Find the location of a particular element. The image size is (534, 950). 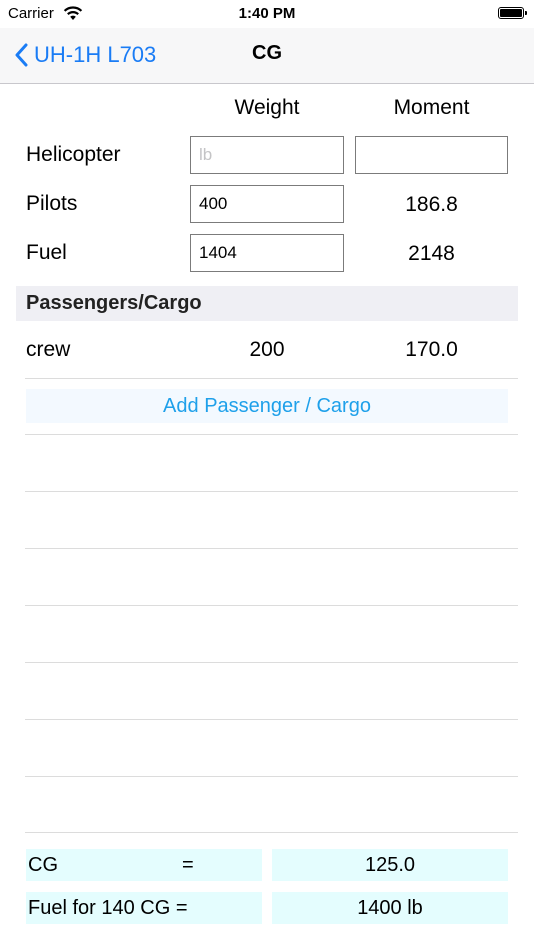

helicopter-moment-input is located at coordinates (431, 155).